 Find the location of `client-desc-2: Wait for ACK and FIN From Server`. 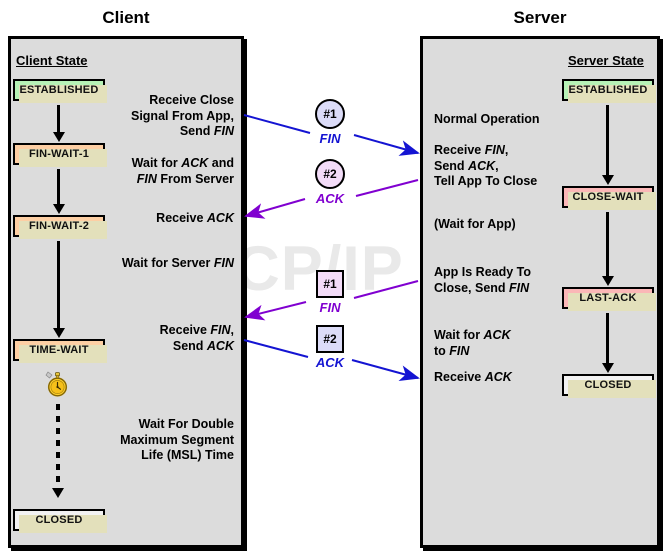

client-desc-2: Wait for ACK and FIN From Server is located at coordinates (182, 171).